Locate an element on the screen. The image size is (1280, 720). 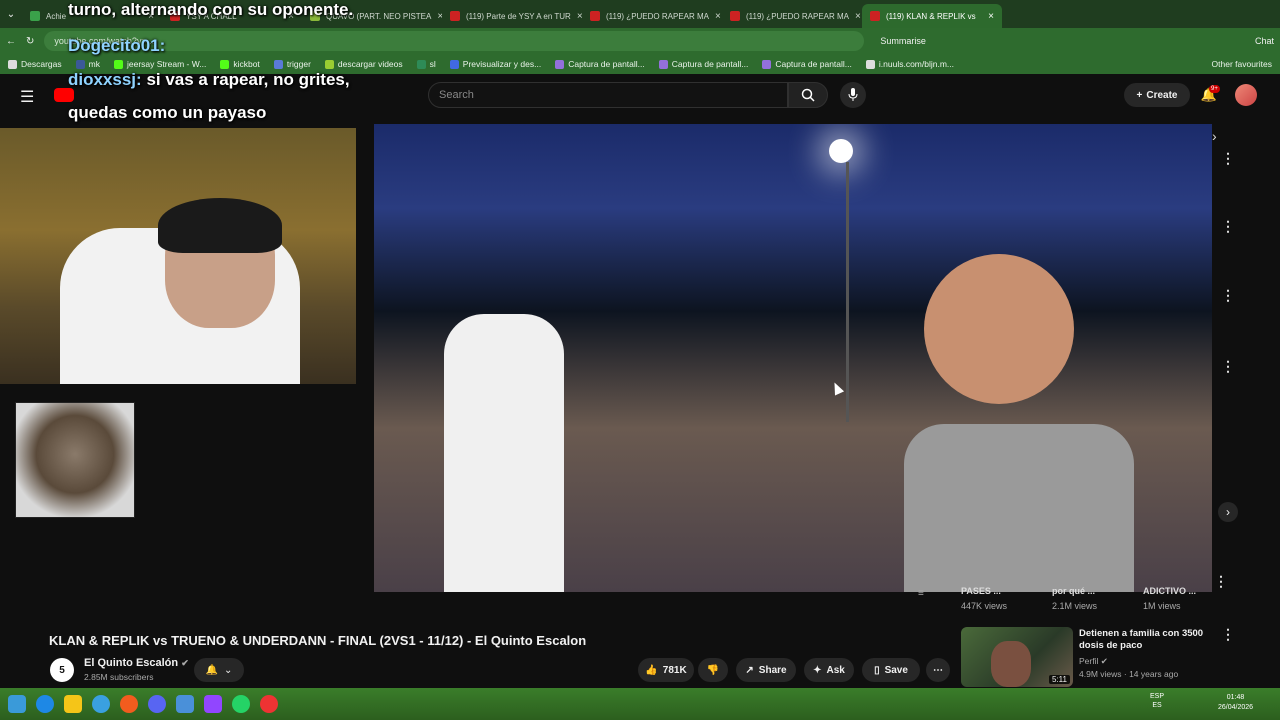
light-pole is located at coordinates (847, 292).